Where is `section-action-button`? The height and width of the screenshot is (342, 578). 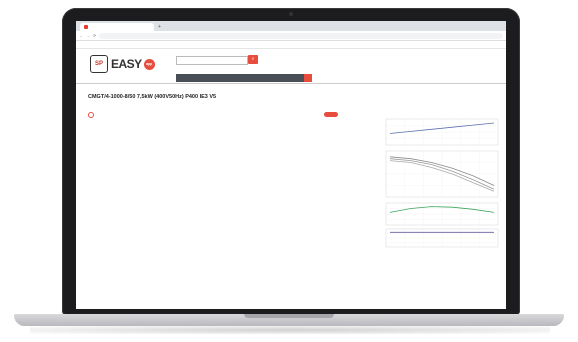 section-action-button is located at coordinates (331, 114).